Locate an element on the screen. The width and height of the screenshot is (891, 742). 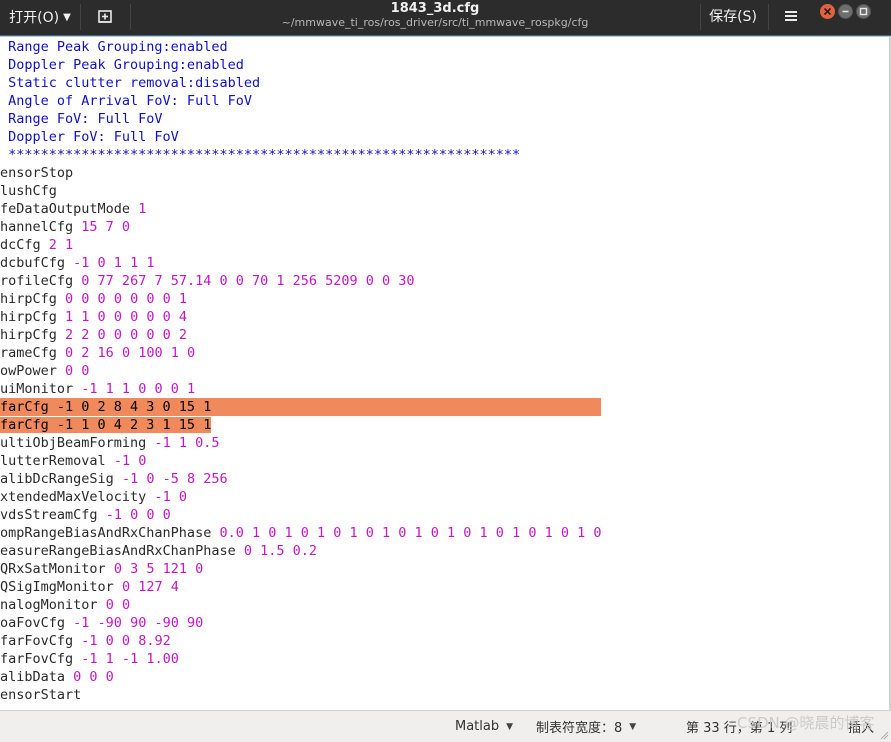
maximize-icon is located at coordinates (863, 11).